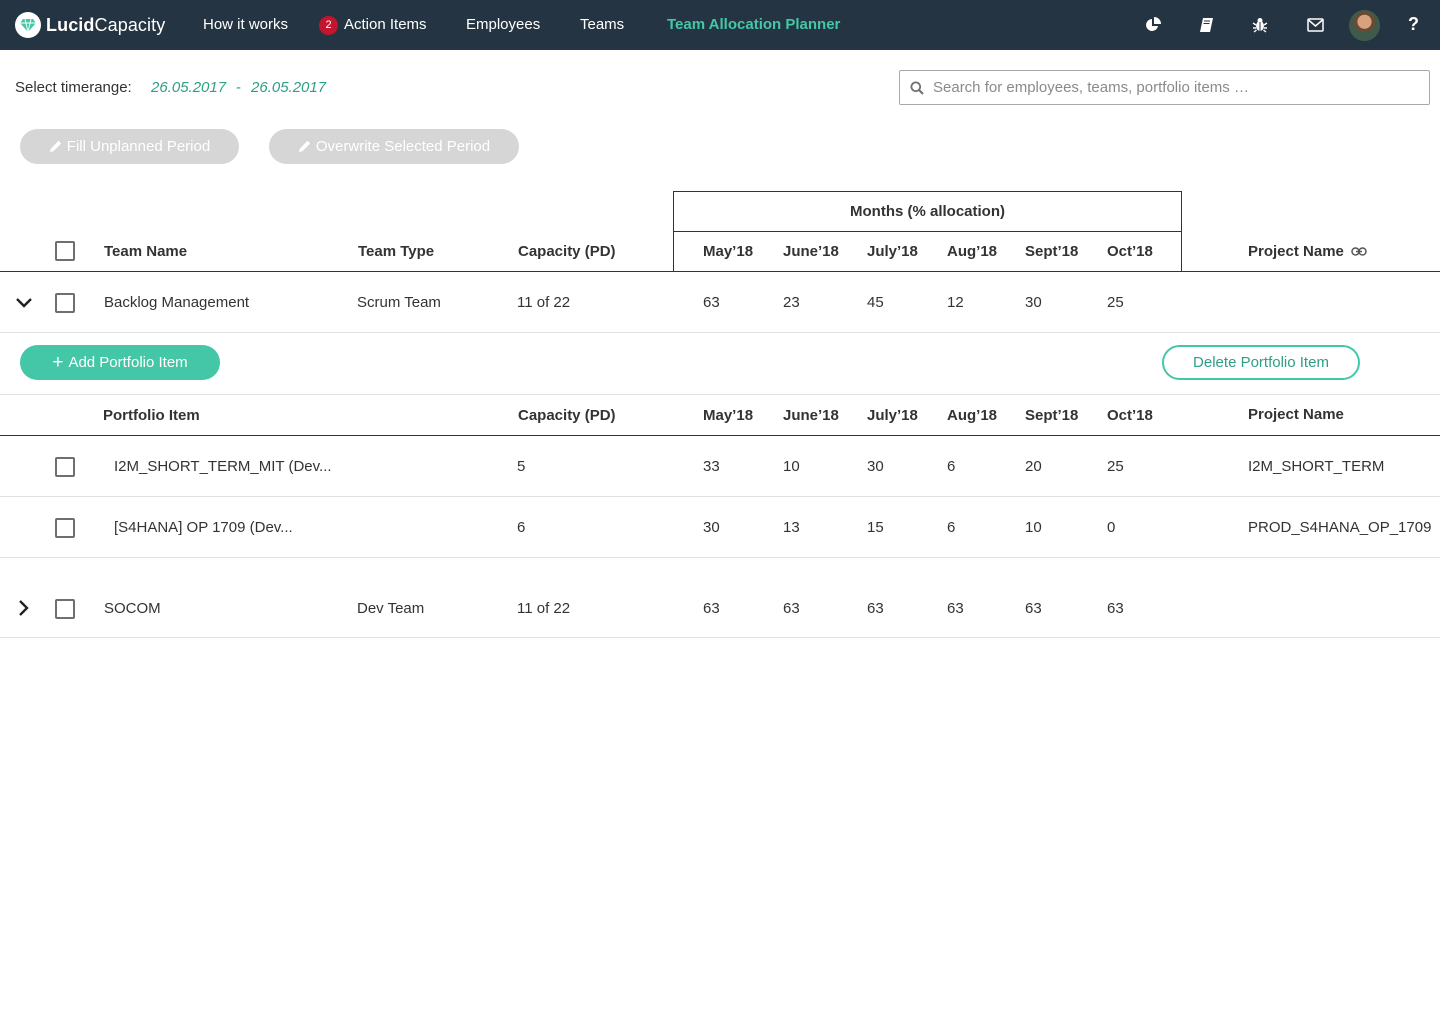 This screenshot has width=1440, height=1024. I want to click on header-month-july: July’18, so click(892, 251).